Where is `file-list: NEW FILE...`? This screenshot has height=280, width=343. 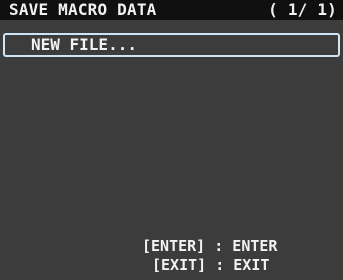 file-list: NEW FILE... is located at coordinates (171, 45).